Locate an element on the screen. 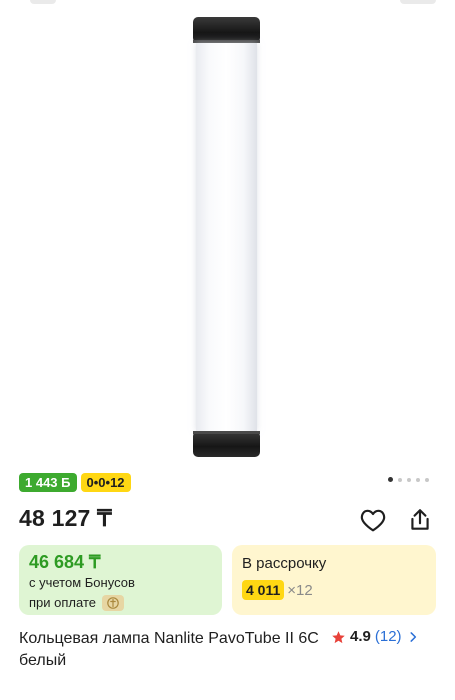 The image size is (455, 700). tube-cap-top is located at coordinates (226, 30).